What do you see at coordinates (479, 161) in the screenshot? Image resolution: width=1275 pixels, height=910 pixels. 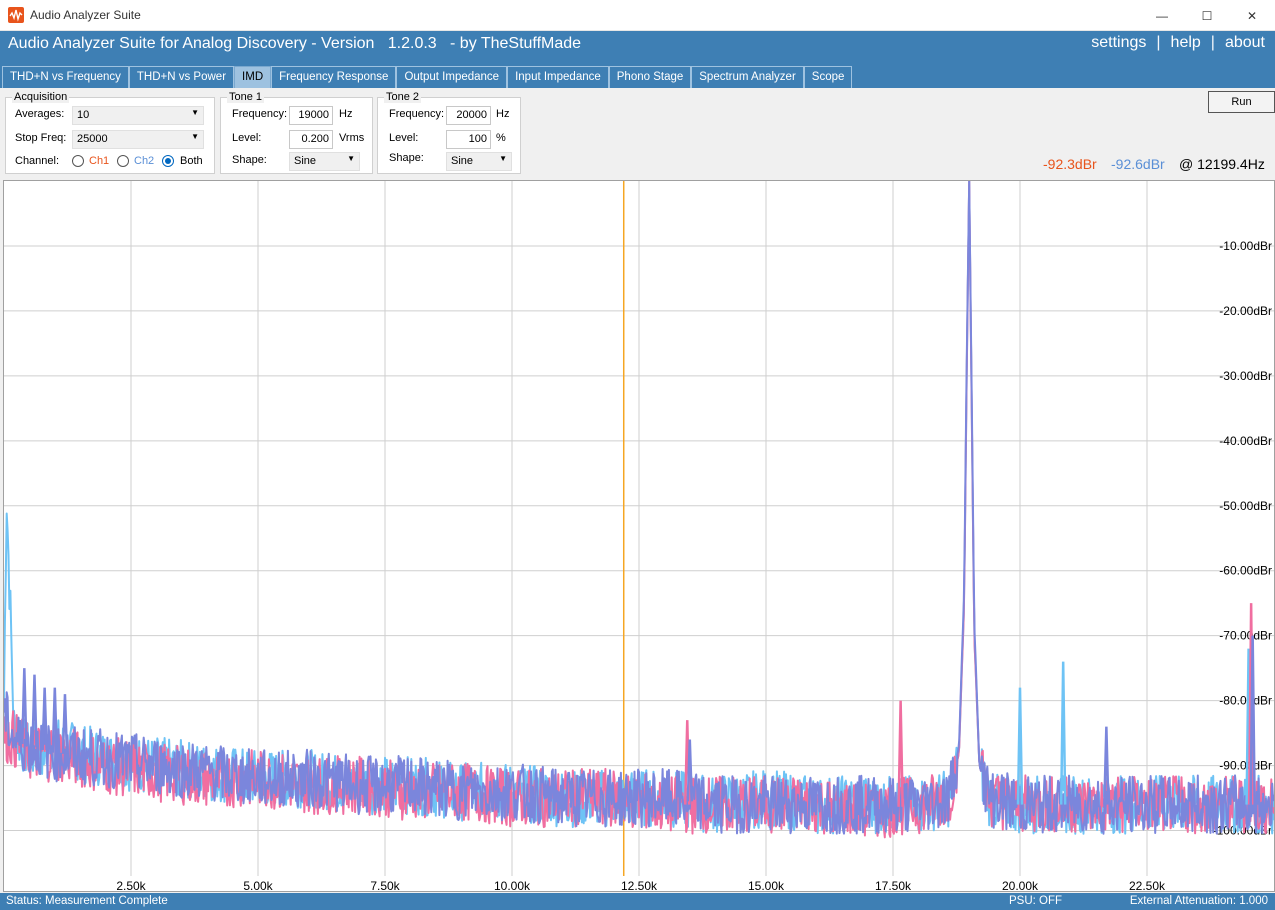 I see `tone2-shape-select: Sine ▼` at bounding box center [479, 161].